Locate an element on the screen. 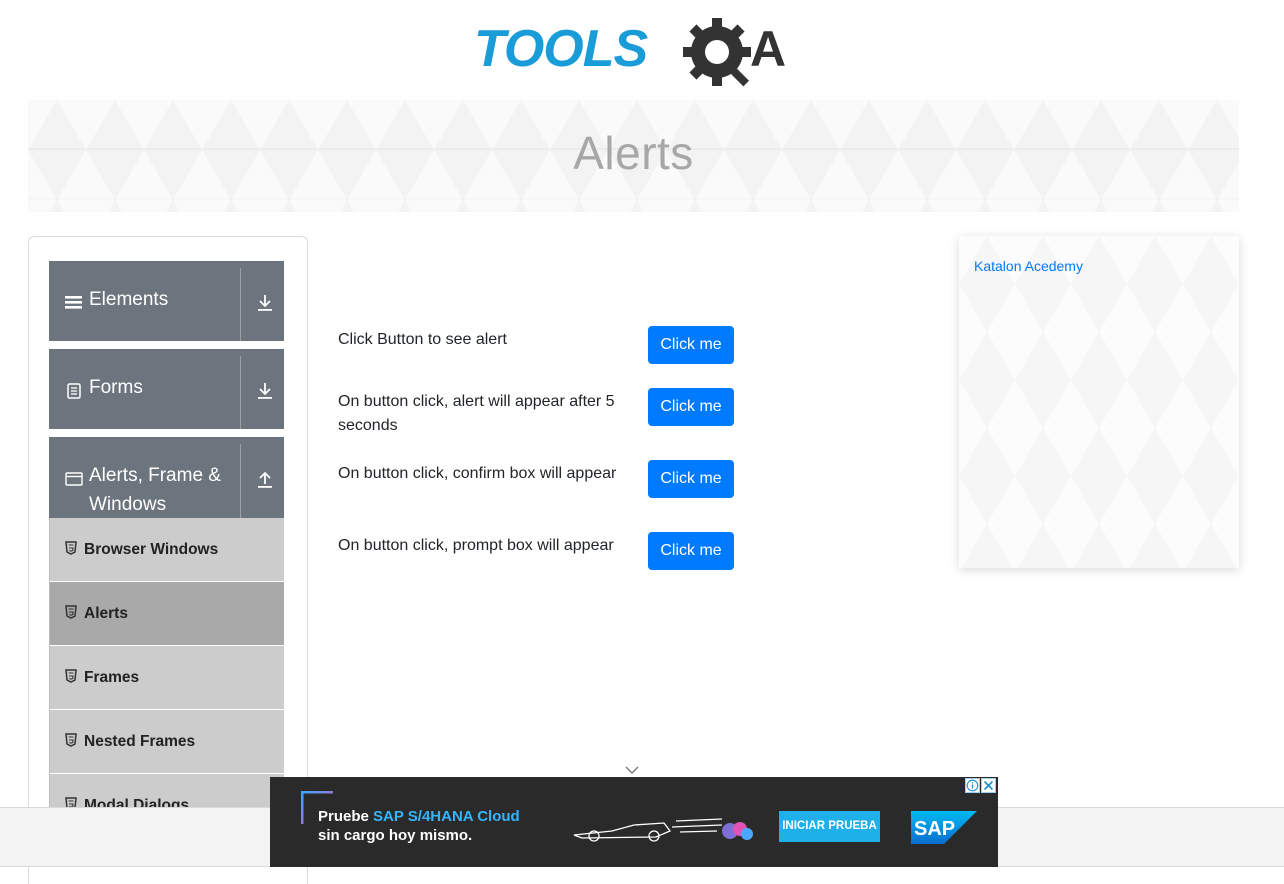 The width and height of the screenshot is (1284, 884). sidebar-item-nested-frames: Nested Frames is located at coordinates (166, 742).